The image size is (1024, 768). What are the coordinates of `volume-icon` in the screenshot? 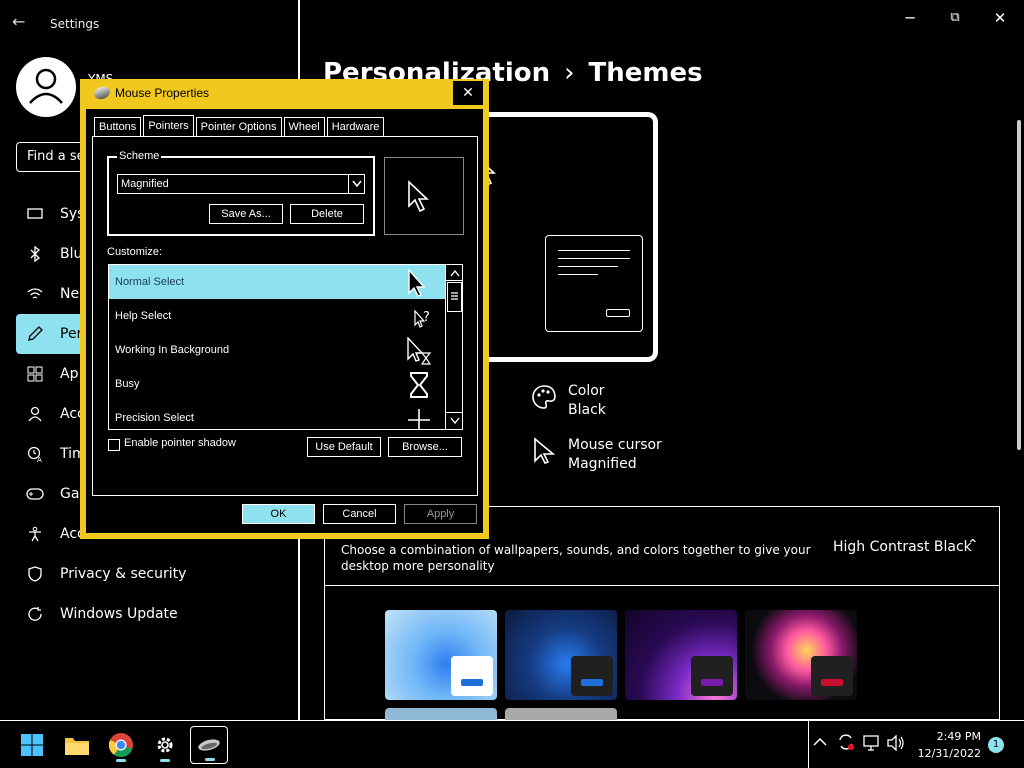 It's located at (896, 744).